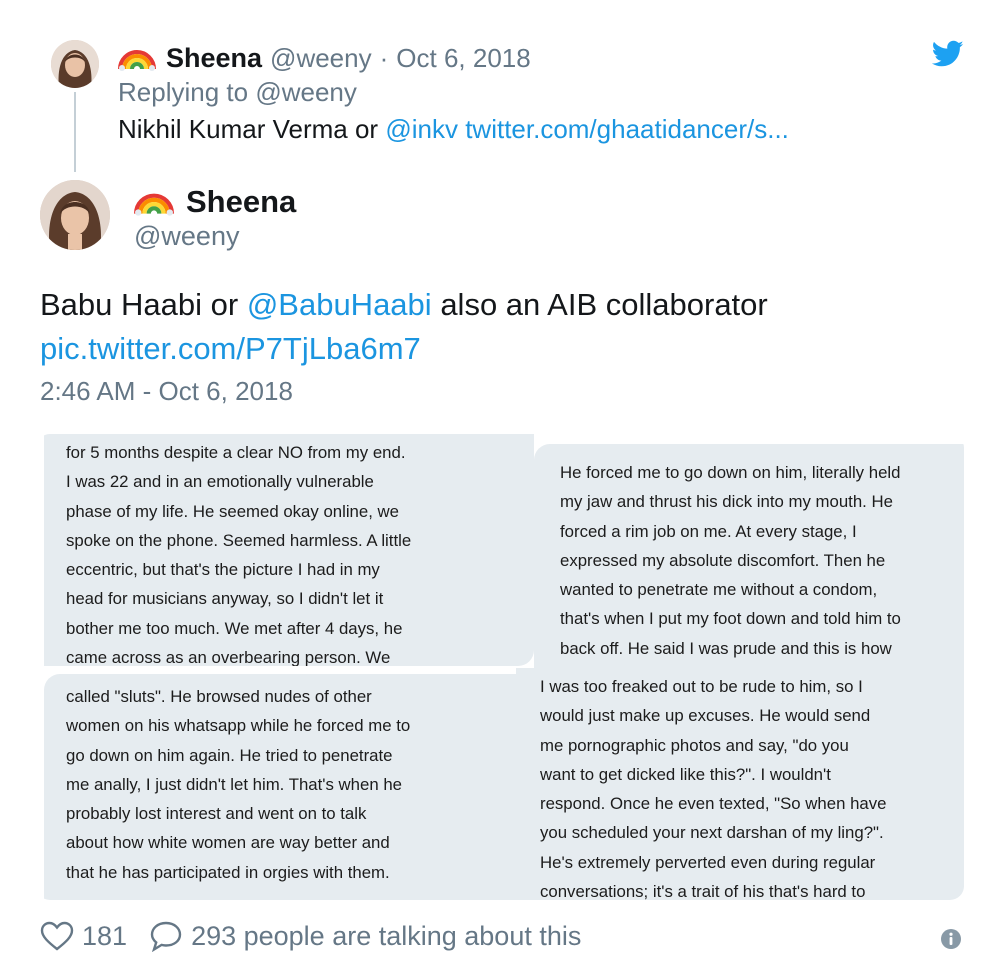  What do you see at coordinates (139, 304) in the screenshot?
I see `tweet-text-prefix: Babu Haabi or` at bounding box center [139, 304].